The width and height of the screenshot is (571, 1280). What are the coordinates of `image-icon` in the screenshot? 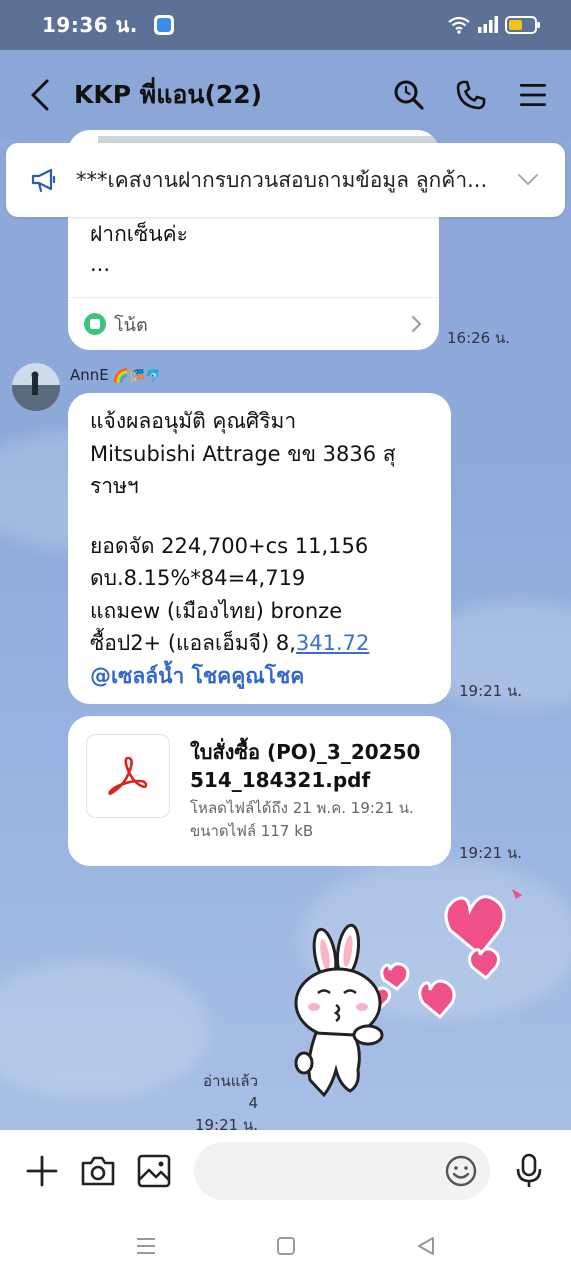 It's located at (154, 1171).